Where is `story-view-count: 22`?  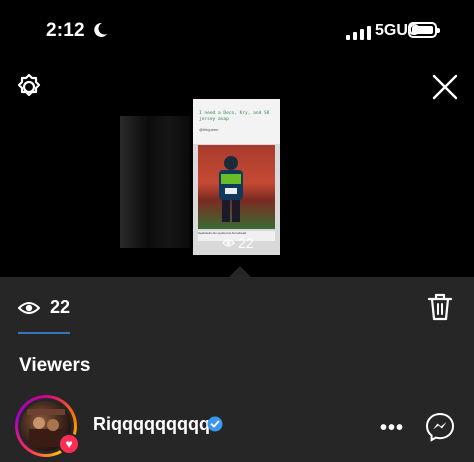
story-view-count: 22 is located at coordinates (238, 243).